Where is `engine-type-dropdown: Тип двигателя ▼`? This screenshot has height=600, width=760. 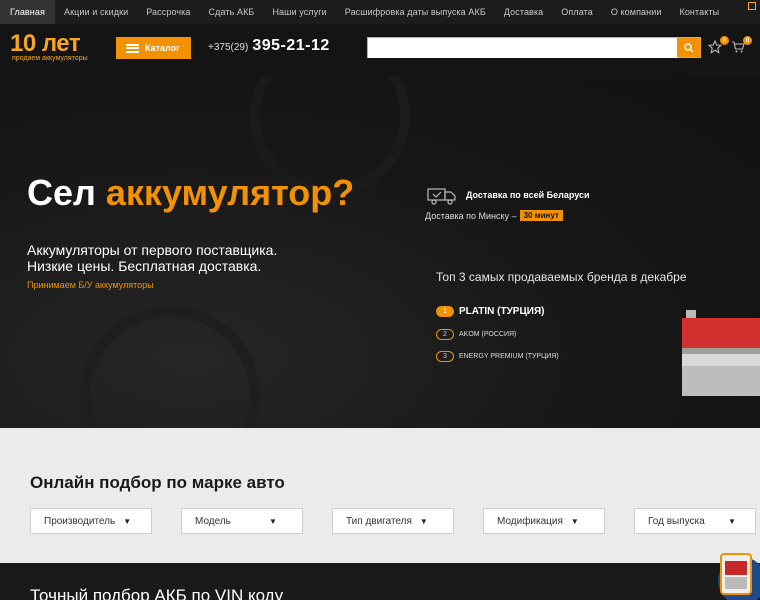 engine-type-dropdown: Тип двигателя ▼ is located at coordinates (393, 521).